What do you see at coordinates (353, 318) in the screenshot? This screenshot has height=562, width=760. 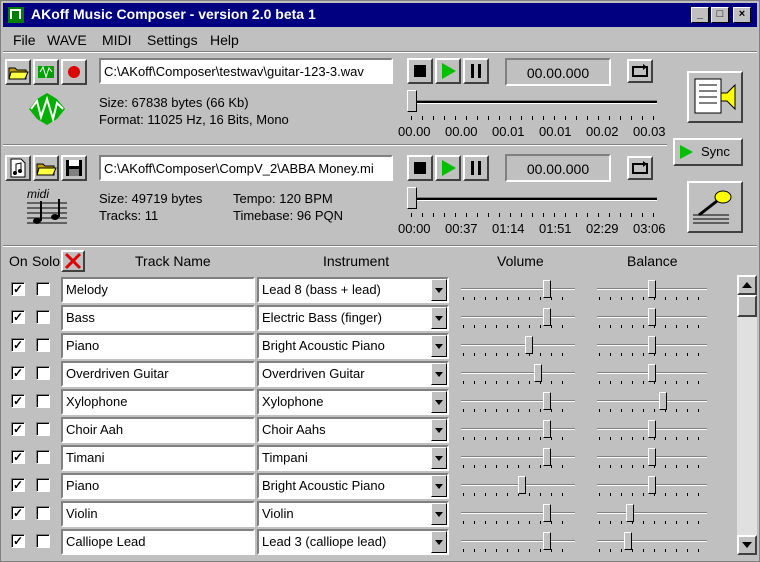 I see `instrument-select: Electric Bass (finger)` at bounding box center [353, 318].